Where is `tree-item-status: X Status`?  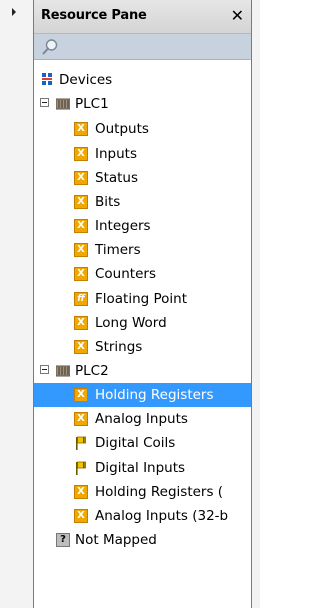
tree-item-status: X Status is located at coordinates (142, 178).